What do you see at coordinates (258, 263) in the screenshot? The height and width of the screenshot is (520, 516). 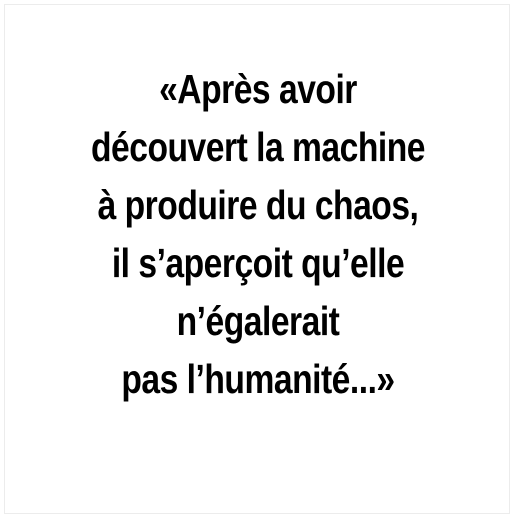 I see `quote-line-4: il s’aperçoit qu’elle` at bounding box center [258, 263].